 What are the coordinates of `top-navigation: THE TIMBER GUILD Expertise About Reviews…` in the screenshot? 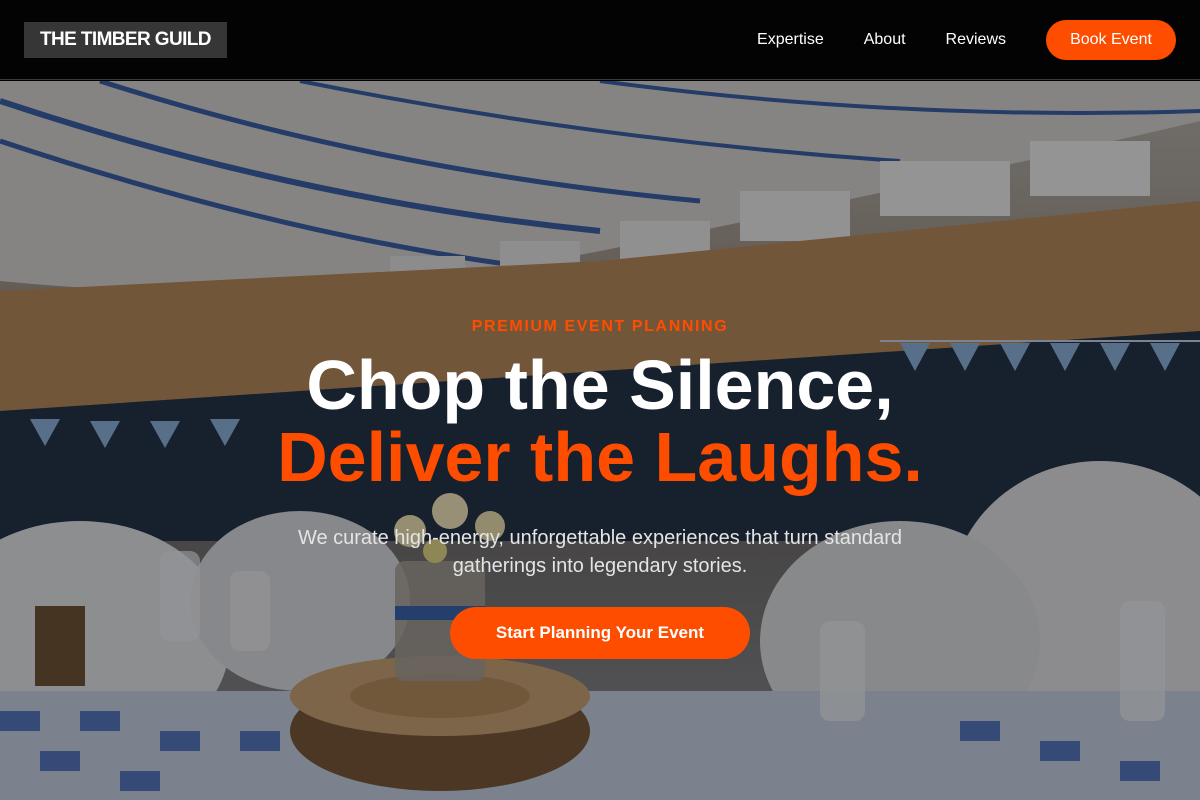 It's located at (600, 40).